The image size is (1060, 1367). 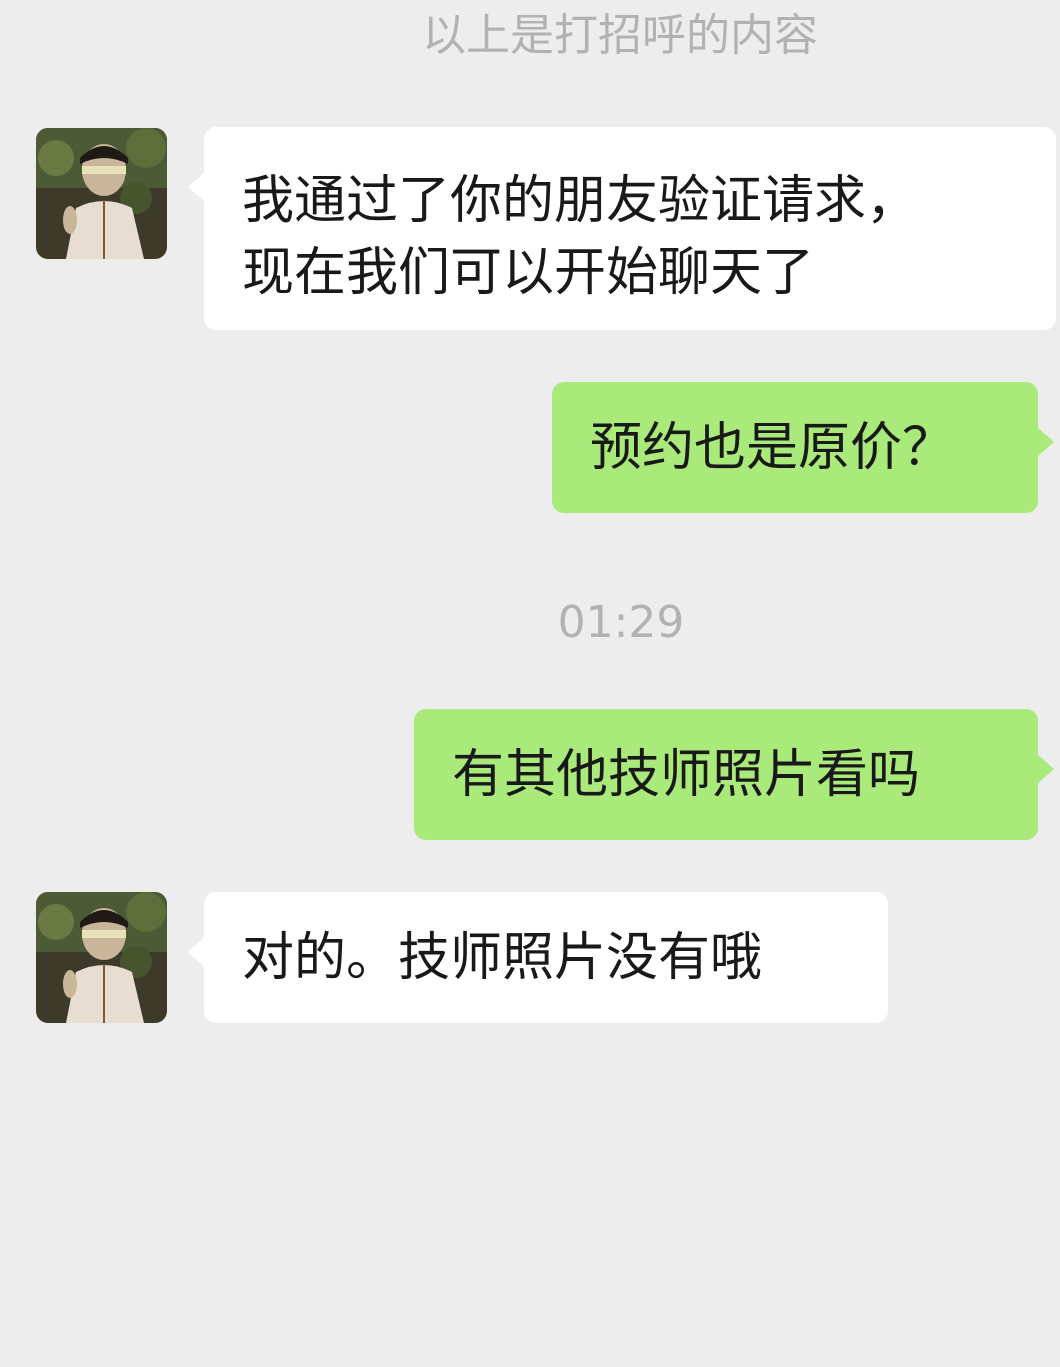 I want to click on message-text-line: 对的。技师照片没有哦, so click(x=502, y=958).